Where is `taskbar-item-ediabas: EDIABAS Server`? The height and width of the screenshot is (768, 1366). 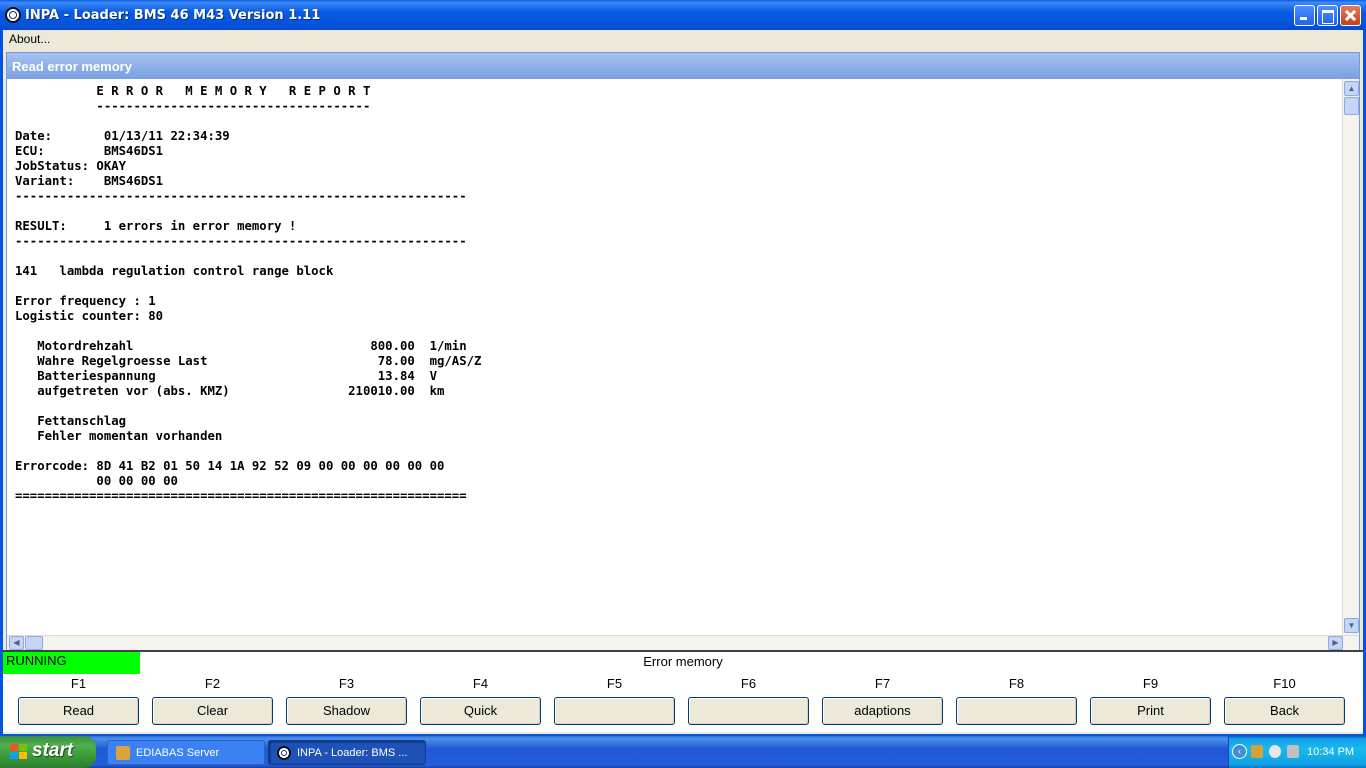 taskbar-item-ediabas: EDIABAS Server is located at coordinates (186, 752).